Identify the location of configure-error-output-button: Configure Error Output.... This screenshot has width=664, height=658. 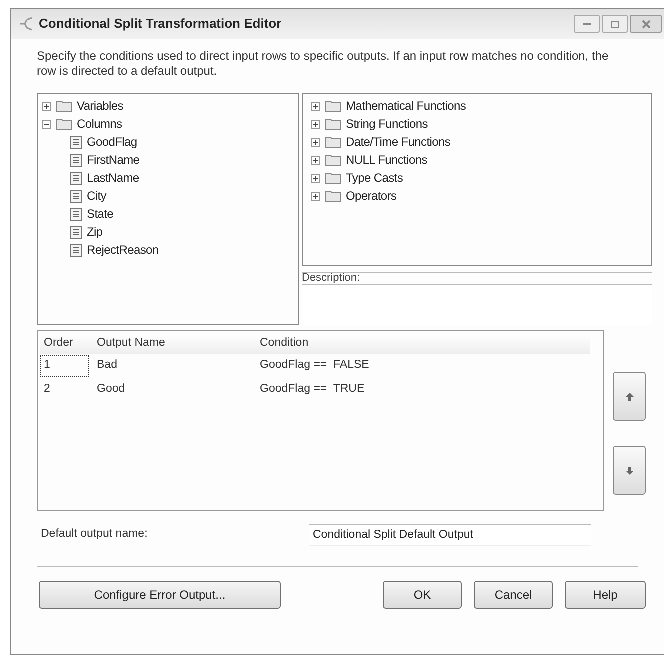
(160, 595).